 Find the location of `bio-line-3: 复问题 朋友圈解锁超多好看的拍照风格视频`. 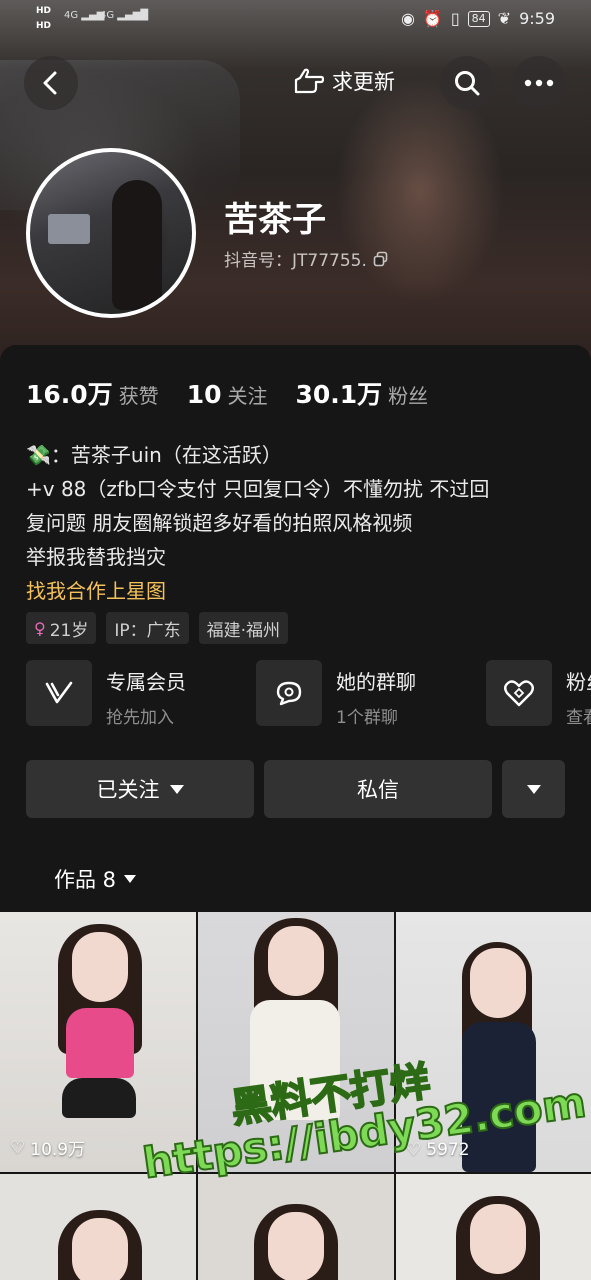

bio-line-3: 复问题 朋友圈解锁超多好看的拍照风格视频 is located at coordinates (219, 523).